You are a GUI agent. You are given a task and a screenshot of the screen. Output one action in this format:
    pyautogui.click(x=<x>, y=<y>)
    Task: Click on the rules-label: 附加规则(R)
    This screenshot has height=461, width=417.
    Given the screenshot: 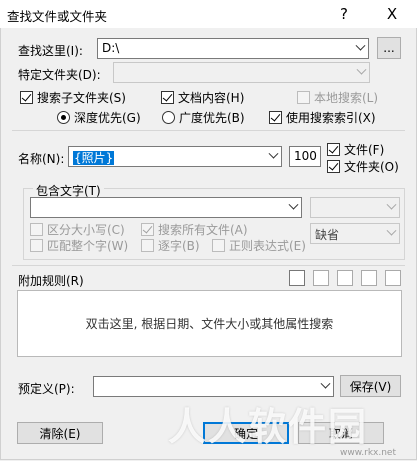 What is the action you would take?
    pyautogui.click(x=51, y=281)
    